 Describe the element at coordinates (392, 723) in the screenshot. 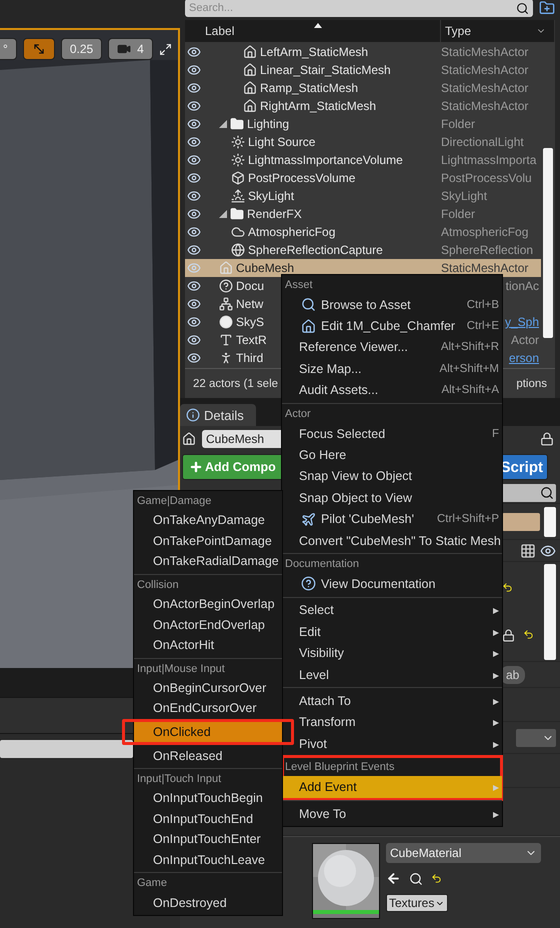

I see `menu-item: Transform` at that location.